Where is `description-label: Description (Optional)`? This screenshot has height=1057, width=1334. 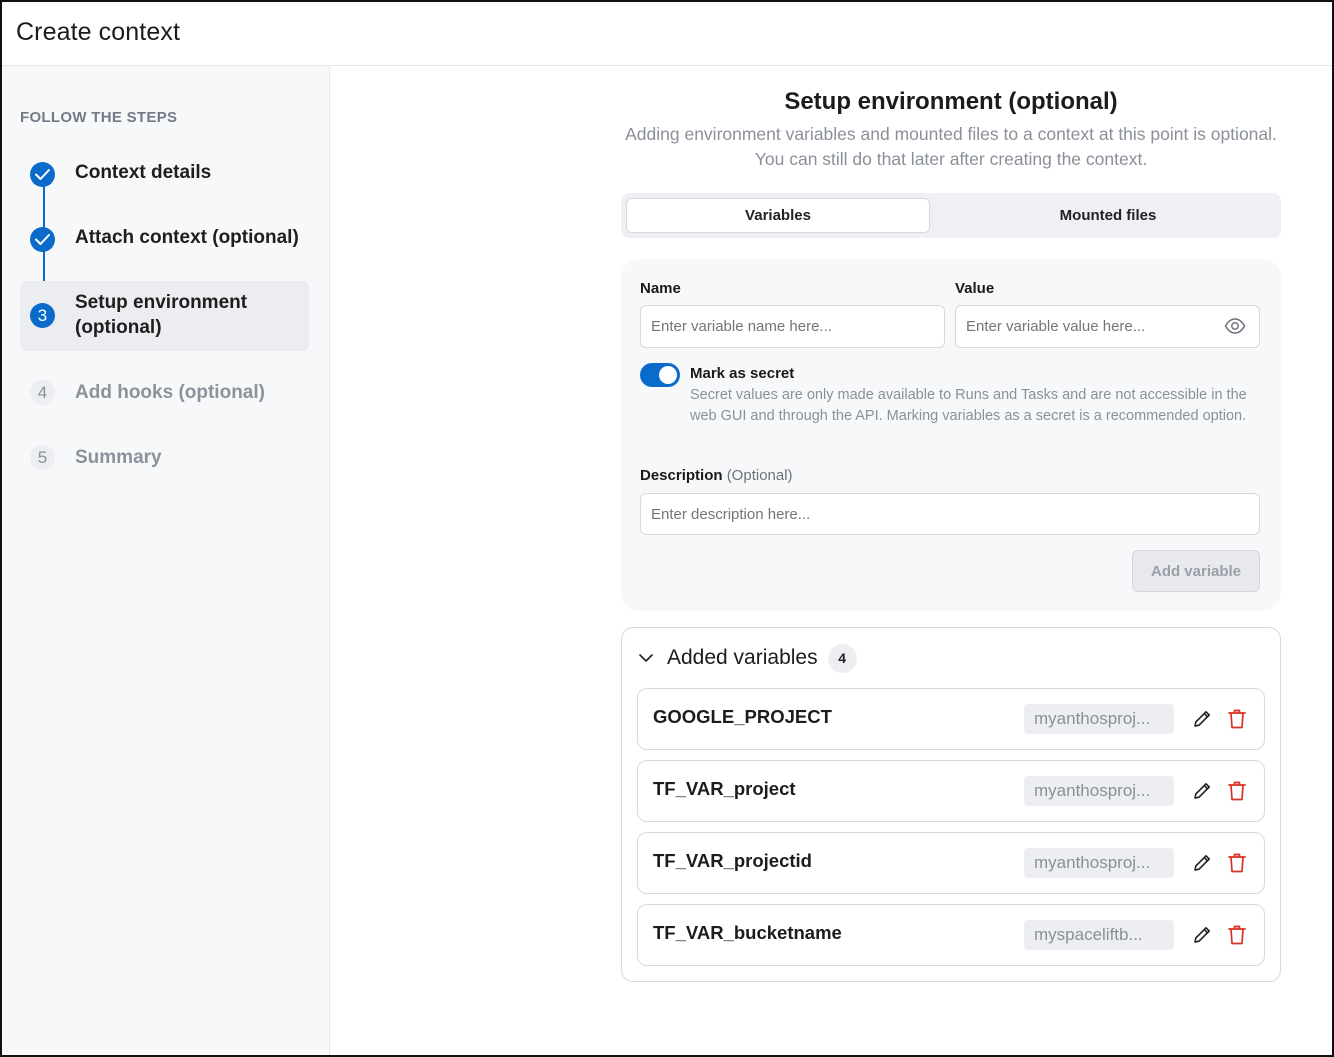
description-label: Description (Optional) is located at coordinates (716, 475).